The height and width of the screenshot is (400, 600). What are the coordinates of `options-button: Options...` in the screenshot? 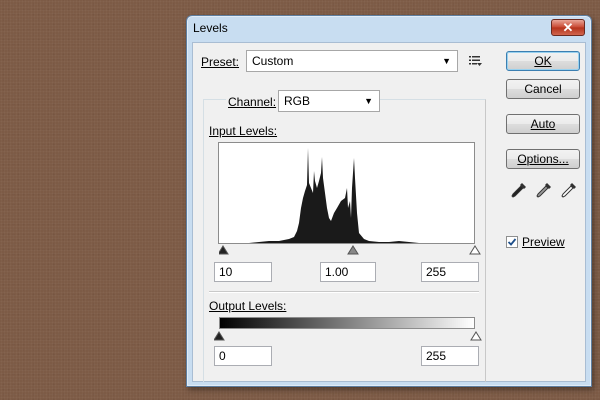 It's located at (543, 159).